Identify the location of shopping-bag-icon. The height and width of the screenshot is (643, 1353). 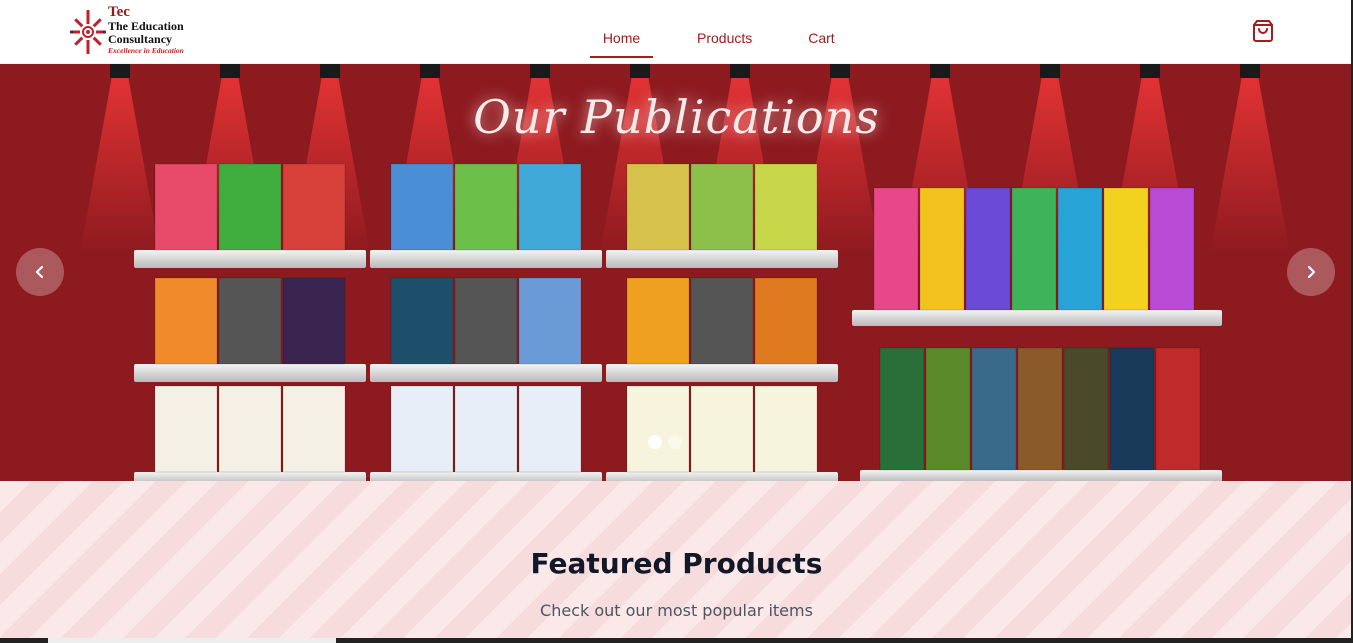
(1263, 31).